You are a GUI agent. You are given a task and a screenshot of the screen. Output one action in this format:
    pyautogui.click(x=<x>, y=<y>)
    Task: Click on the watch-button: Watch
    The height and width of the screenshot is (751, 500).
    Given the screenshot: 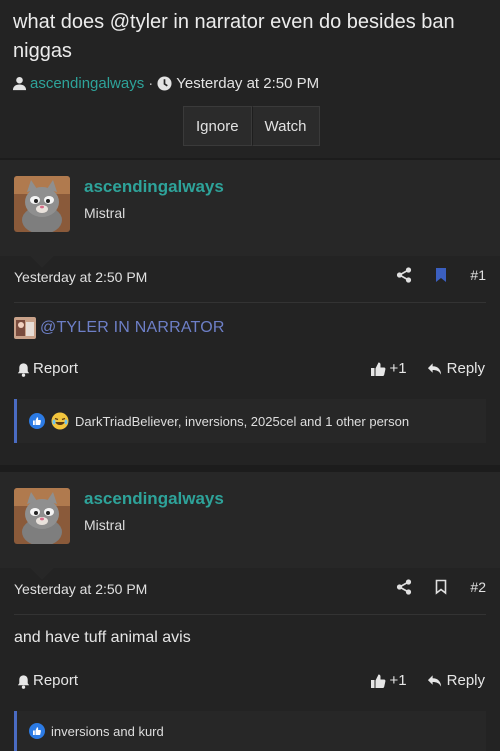 What is the action you would take?
    pyautogui.click(x=285, y=126)
    